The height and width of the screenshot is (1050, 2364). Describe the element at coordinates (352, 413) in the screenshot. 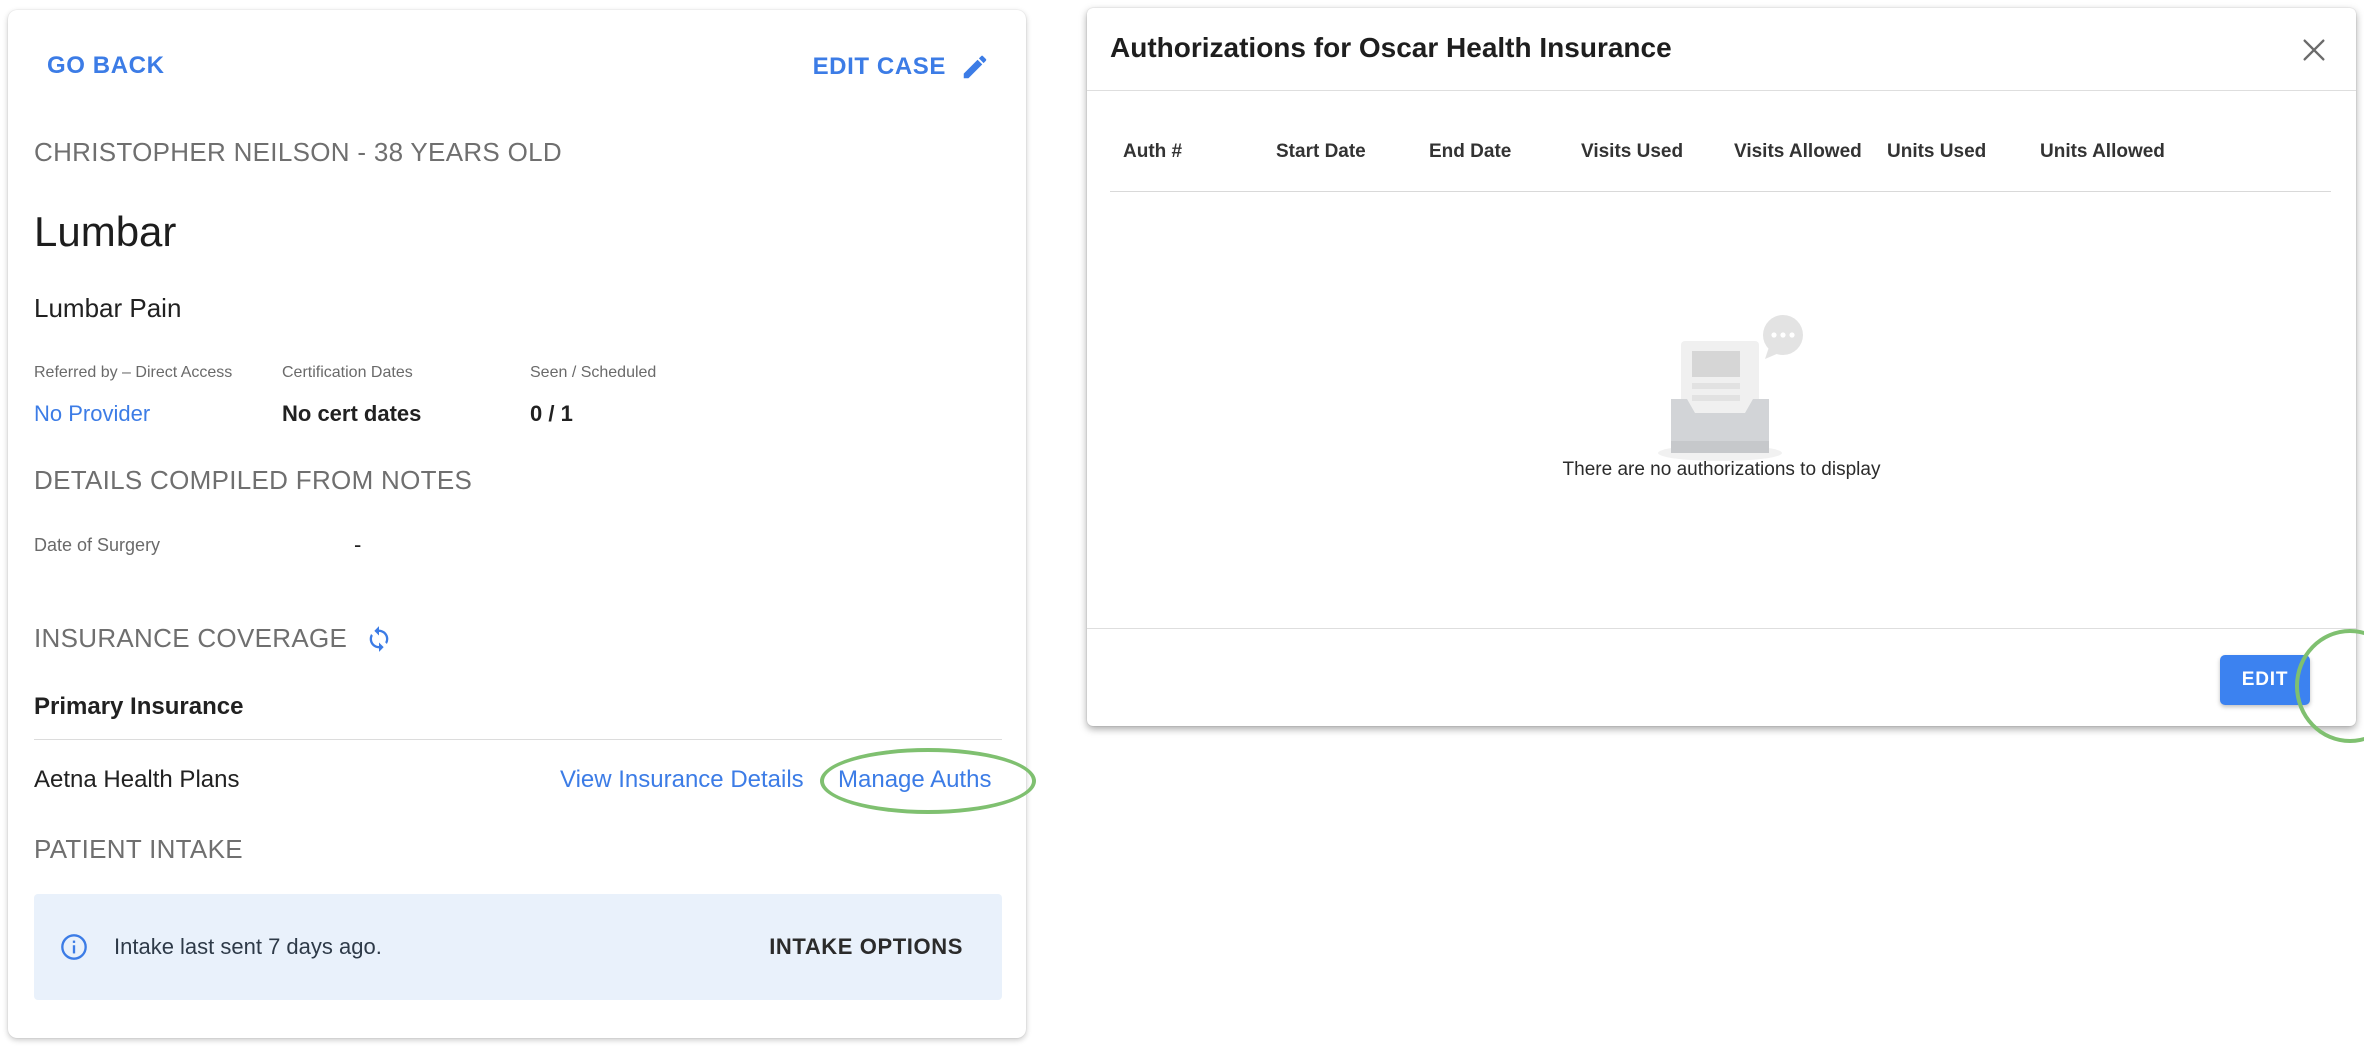

I see `certification-dates-value: No cert dates` at that location.